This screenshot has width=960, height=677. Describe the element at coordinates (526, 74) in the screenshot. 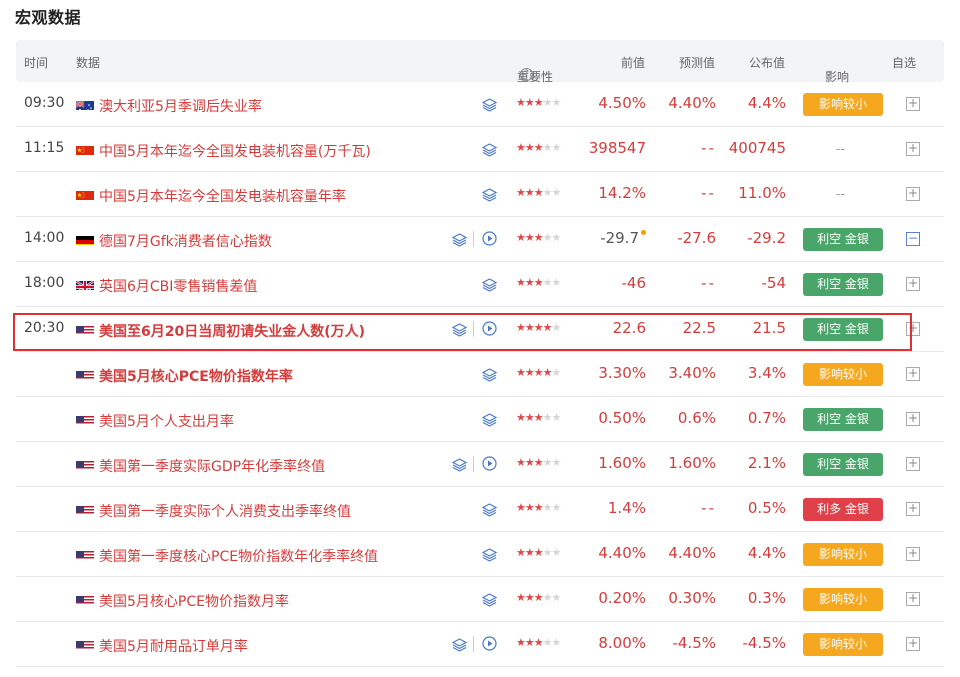

I see `help-icon: ?` at that location.